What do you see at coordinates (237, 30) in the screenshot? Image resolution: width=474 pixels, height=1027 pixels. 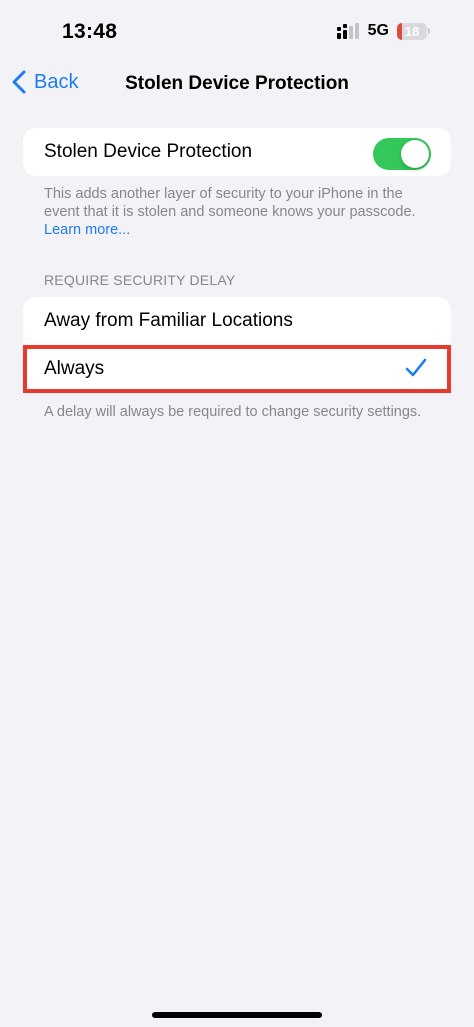 I see `status-bar: 13:48 5G 18` at bounding box center [237, 30].